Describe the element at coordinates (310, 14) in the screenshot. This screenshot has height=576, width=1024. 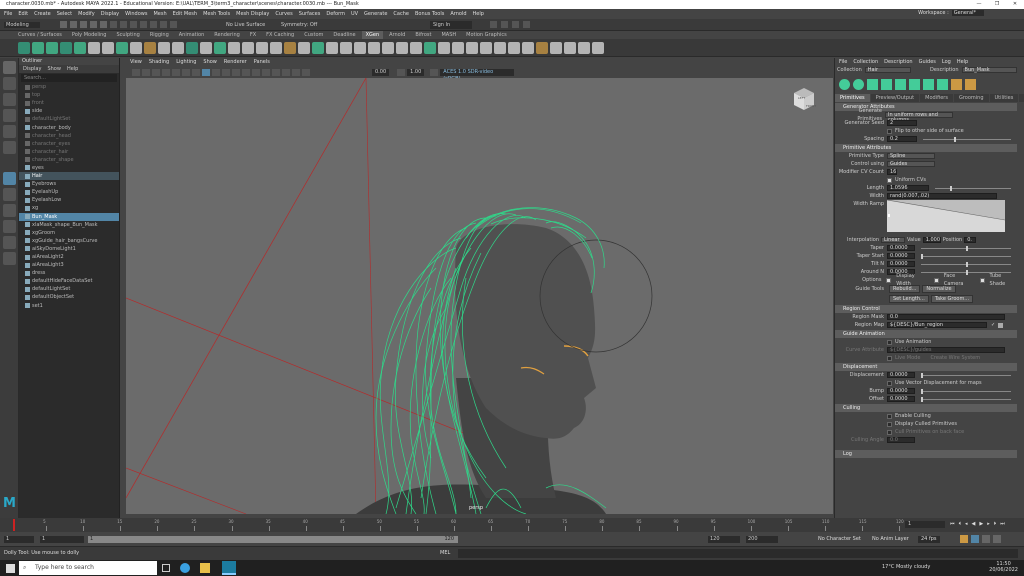
I see `menu-surfaces: Surfaces` at that location.